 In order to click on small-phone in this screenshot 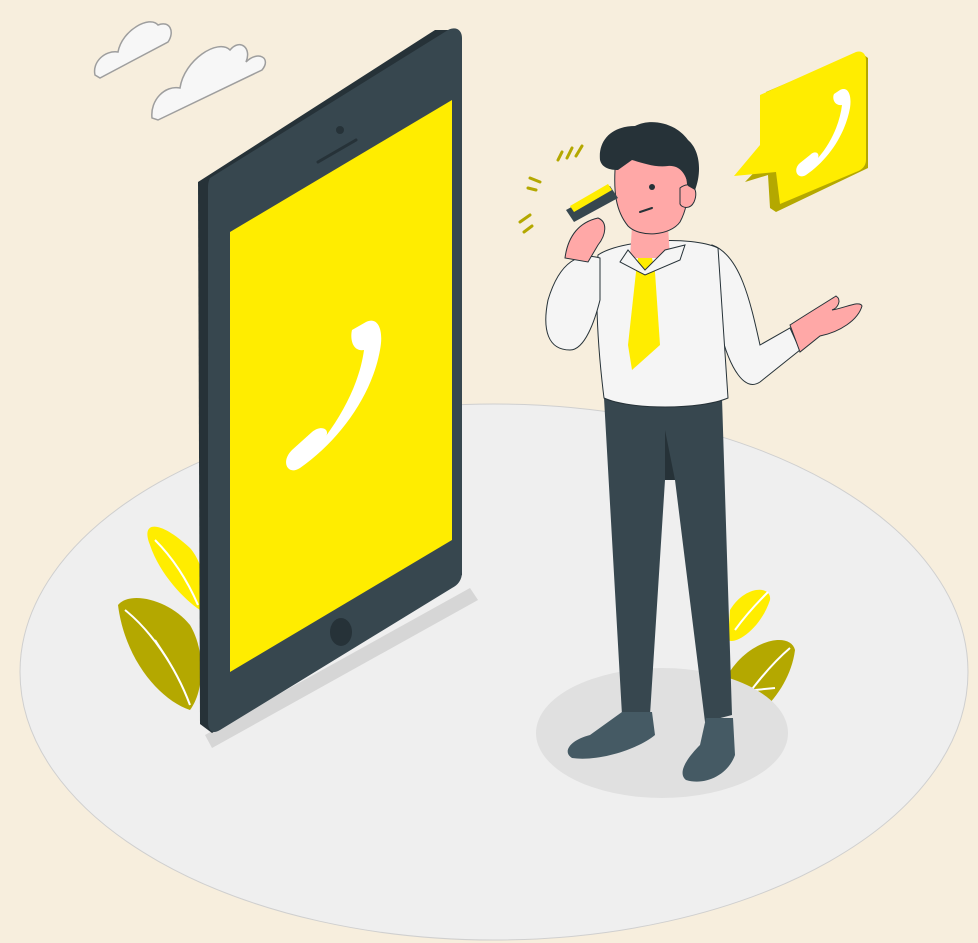, I will do `click(592, 203)`.